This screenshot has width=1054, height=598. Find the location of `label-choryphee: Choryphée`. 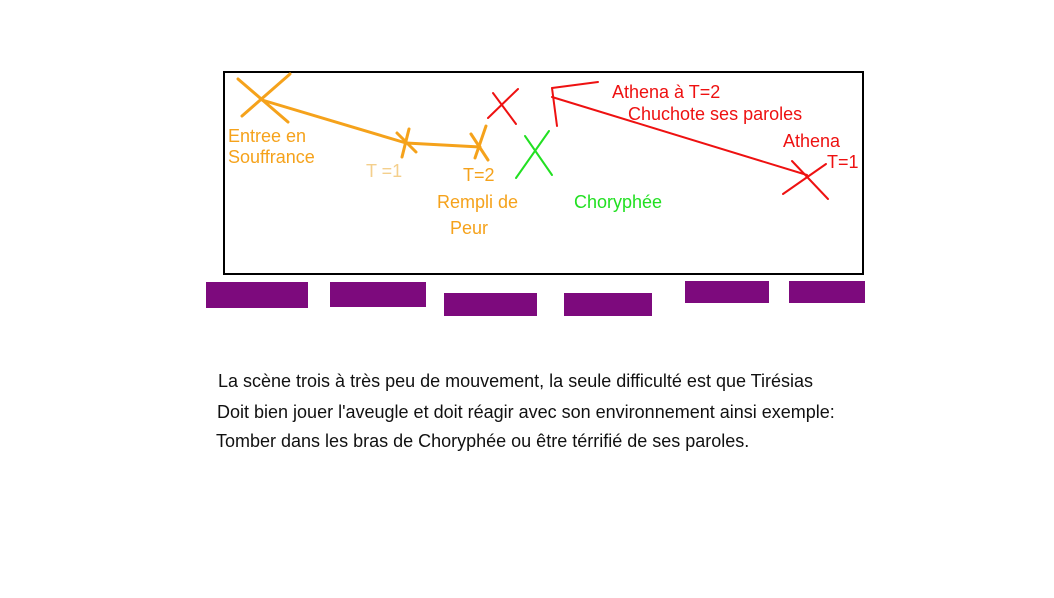

label-choryphee: Choryphée is located at coordinates (618, 202).